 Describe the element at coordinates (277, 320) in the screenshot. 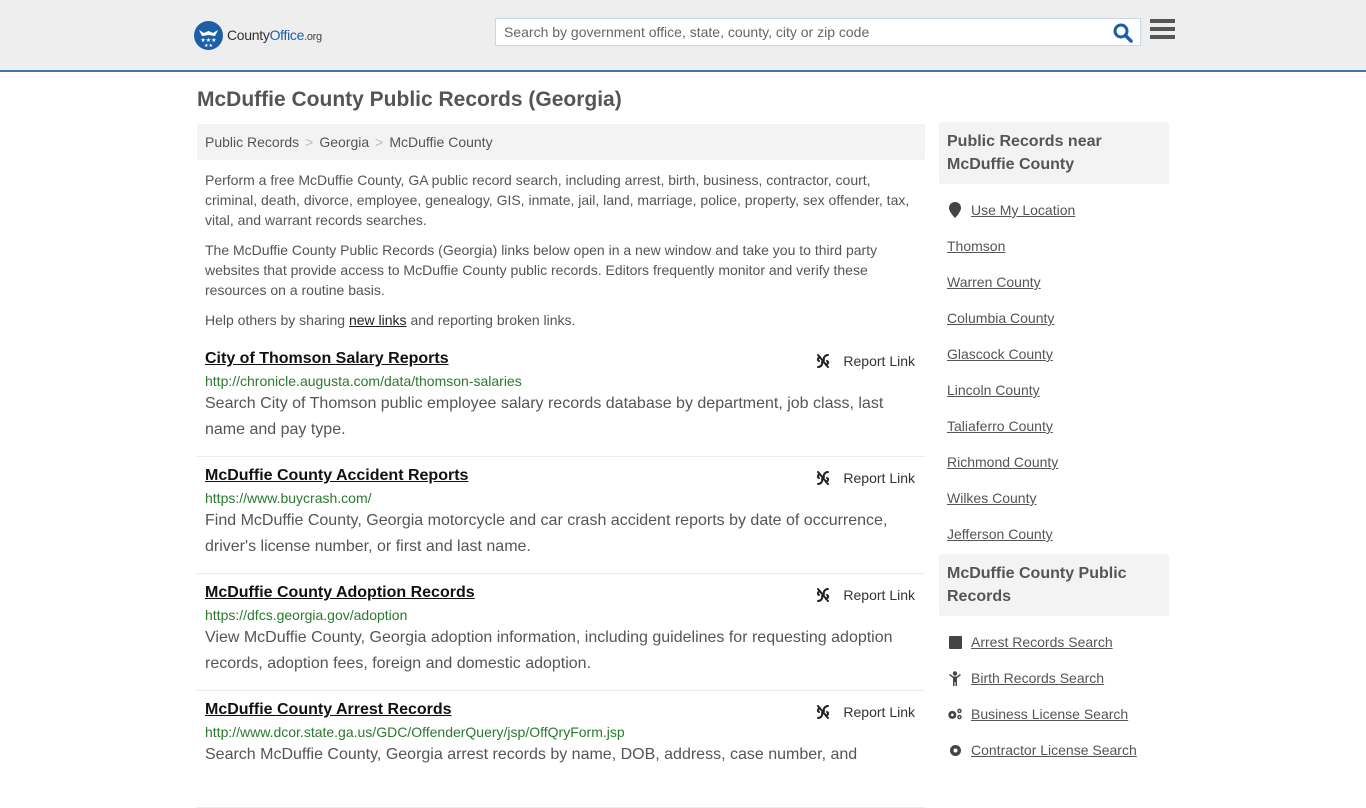

I see `help-text: Help others by sharing` at that location.